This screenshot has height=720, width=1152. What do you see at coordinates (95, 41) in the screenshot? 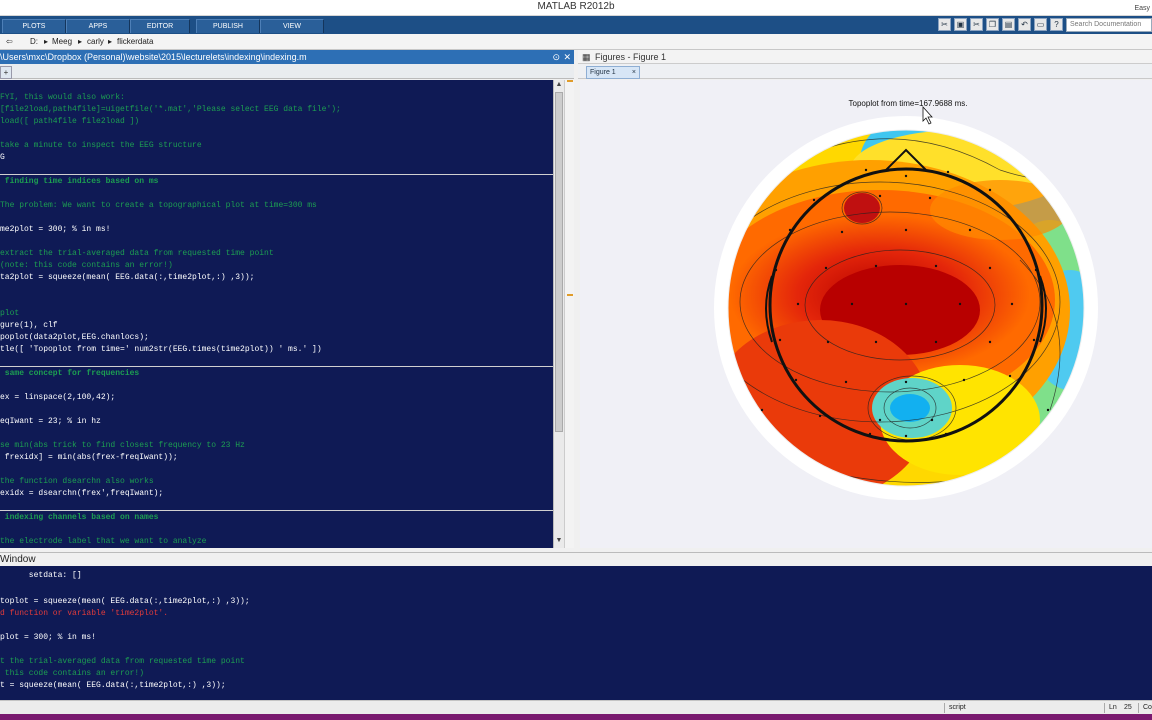
I see `address-segment-carly: carly` at bounding box center [95, 41].